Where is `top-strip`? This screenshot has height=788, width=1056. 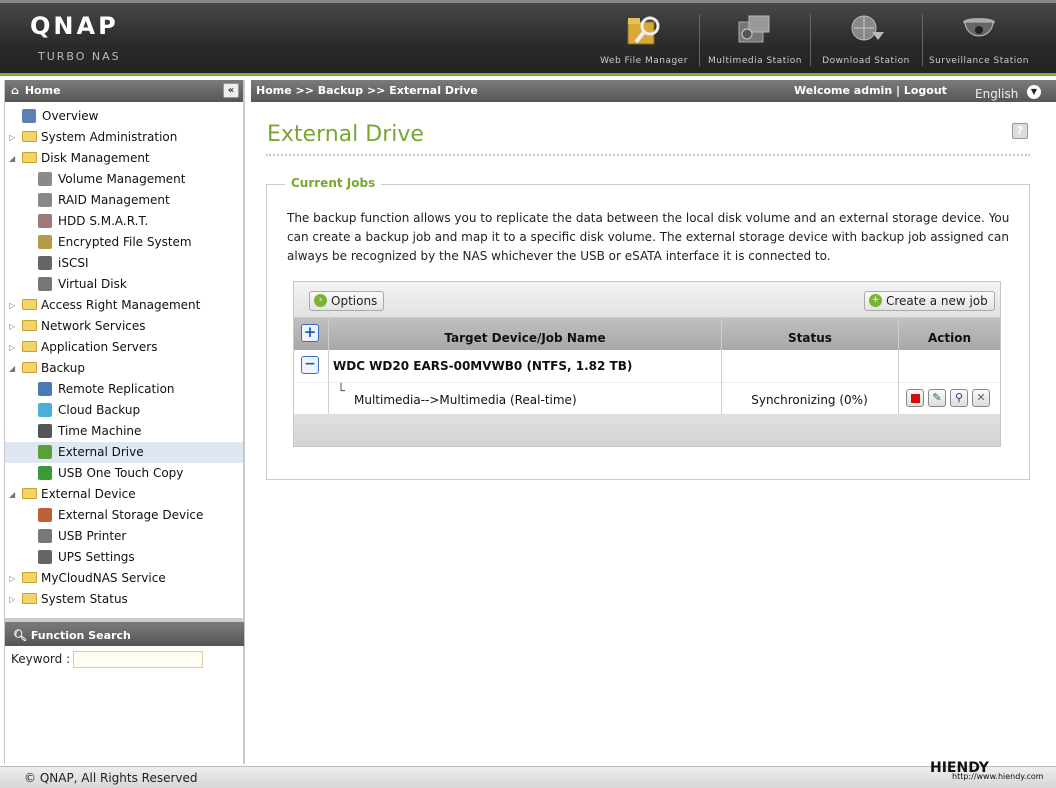 top-strip is located at coordinates (528, 1).